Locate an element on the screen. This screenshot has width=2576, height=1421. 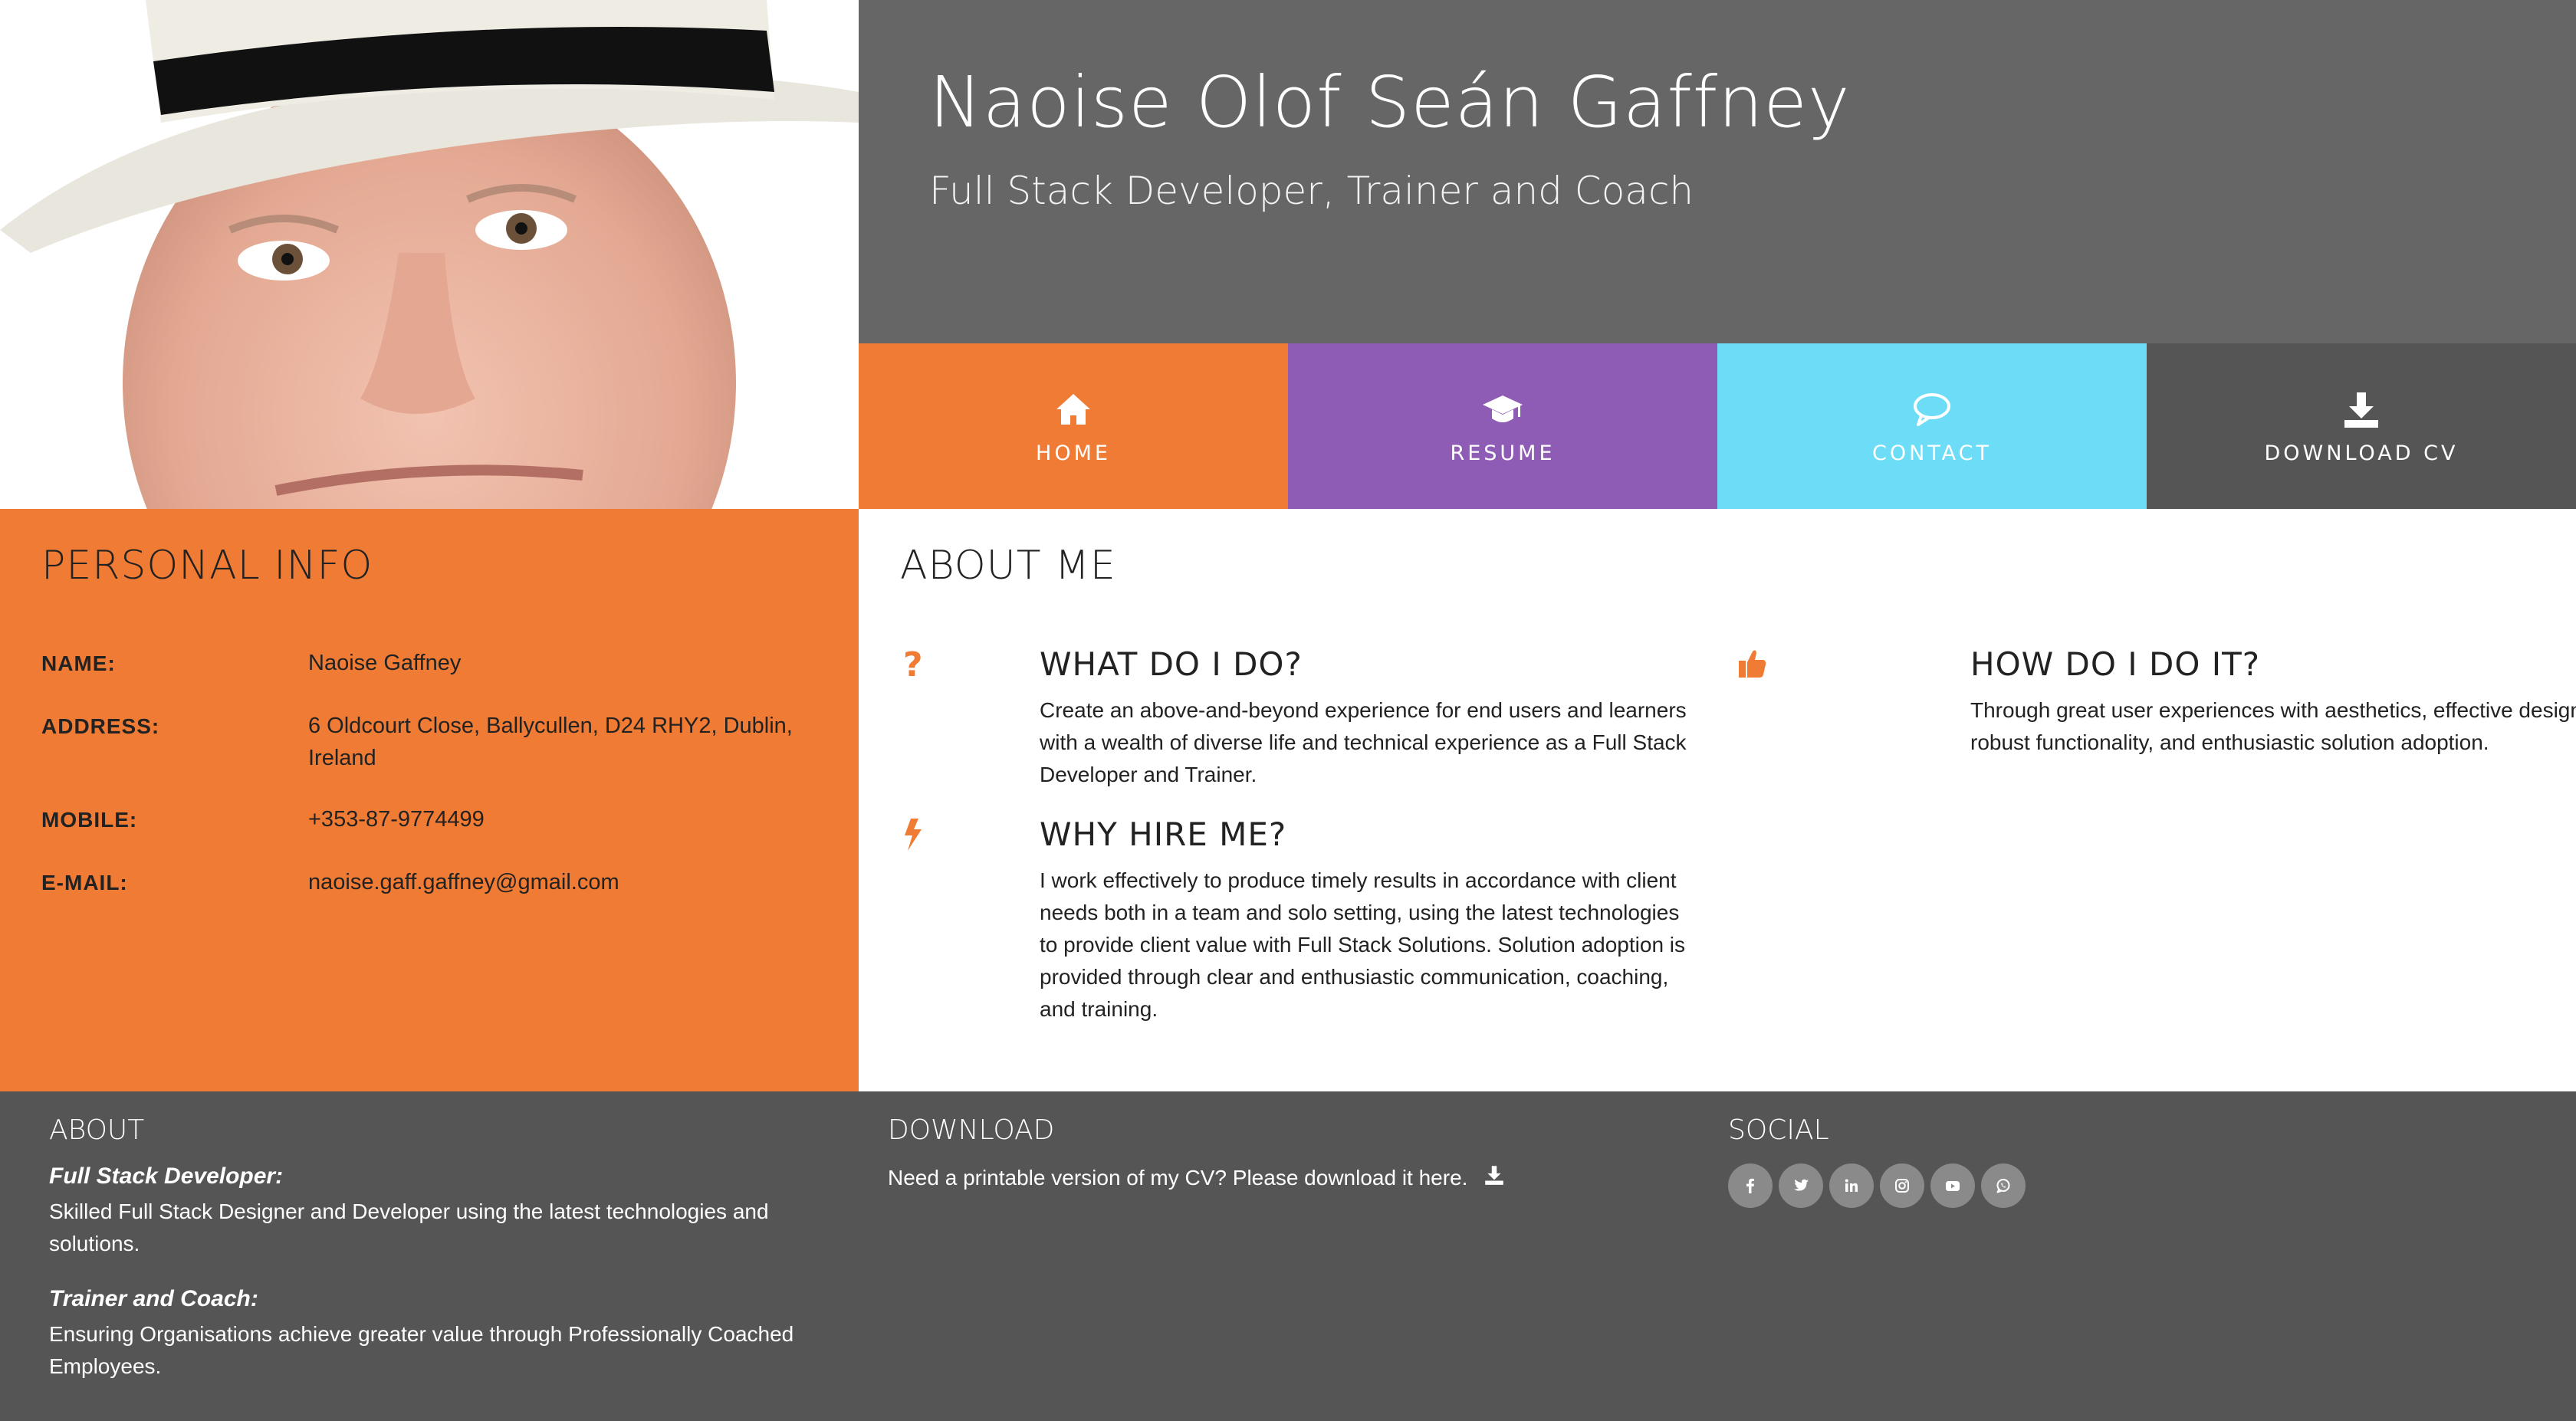
info-key: E-MAIL: is located at coordinates (85, 882).